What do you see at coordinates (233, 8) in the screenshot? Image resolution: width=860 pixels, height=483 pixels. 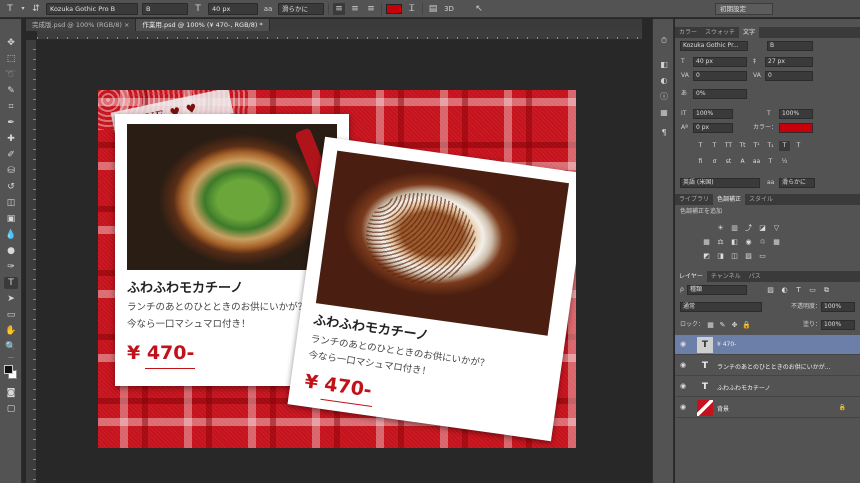 I see `font-size-field: 40 px` at bounding box center [233, 8].